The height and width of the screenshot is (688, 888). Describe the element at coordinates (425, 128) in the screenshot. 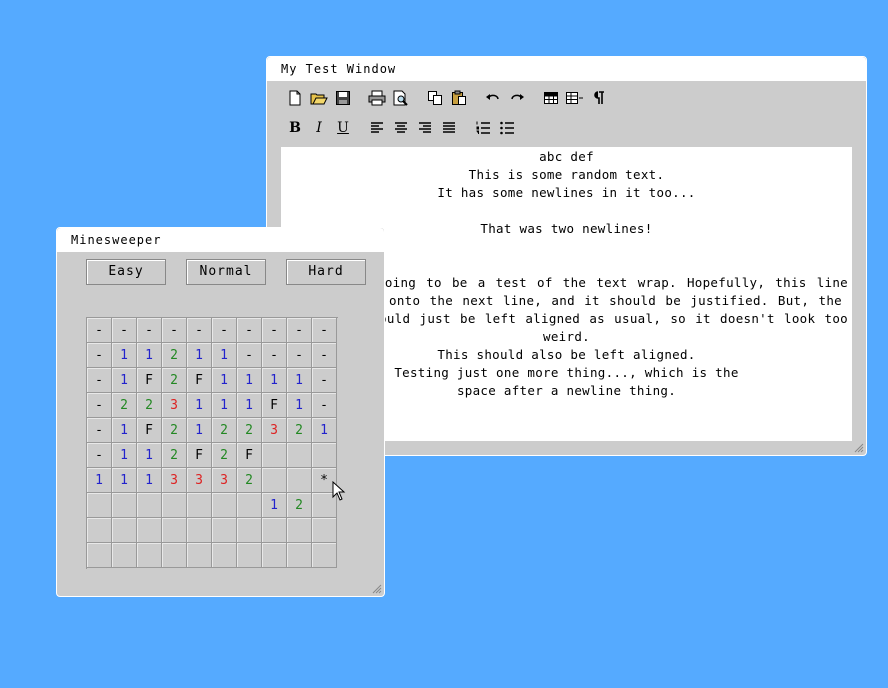

I see `align-right-icon` at that location.